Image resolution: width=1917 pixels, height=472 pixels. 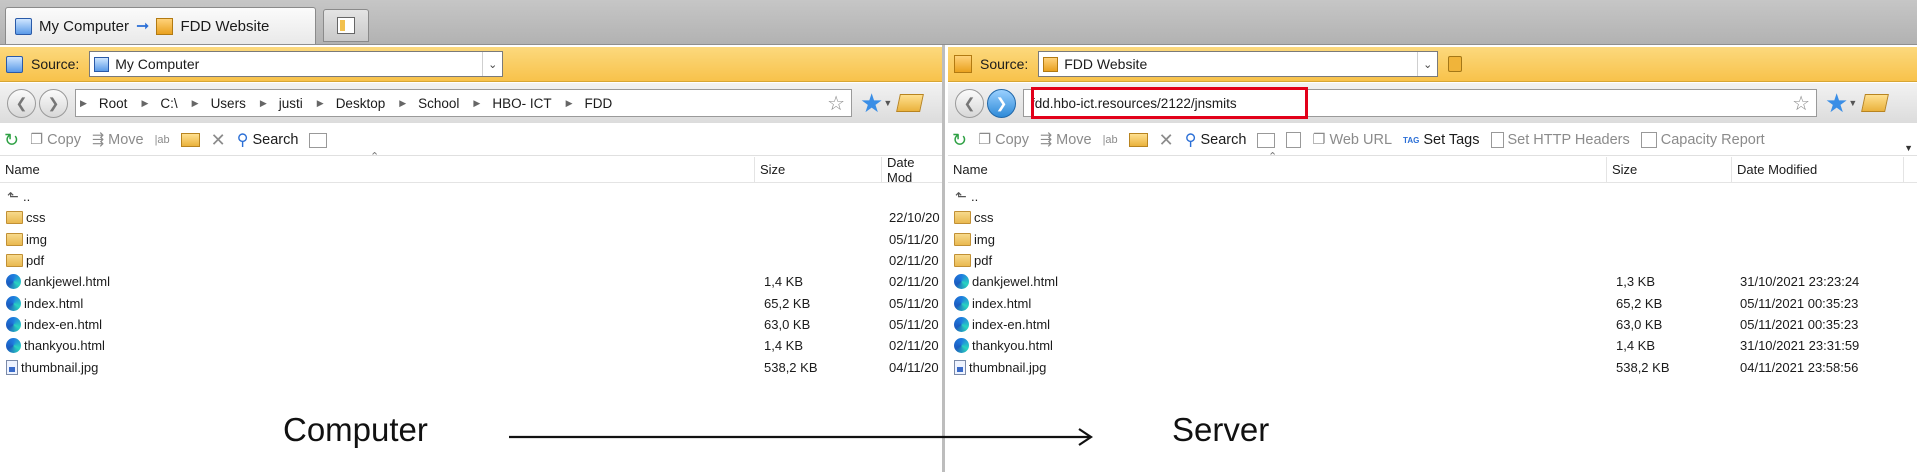 What do you see at coordinates (471, 260) in the screenshot?
I see `list-item: pdf 02/11/20` at bounding box center [471, 260].